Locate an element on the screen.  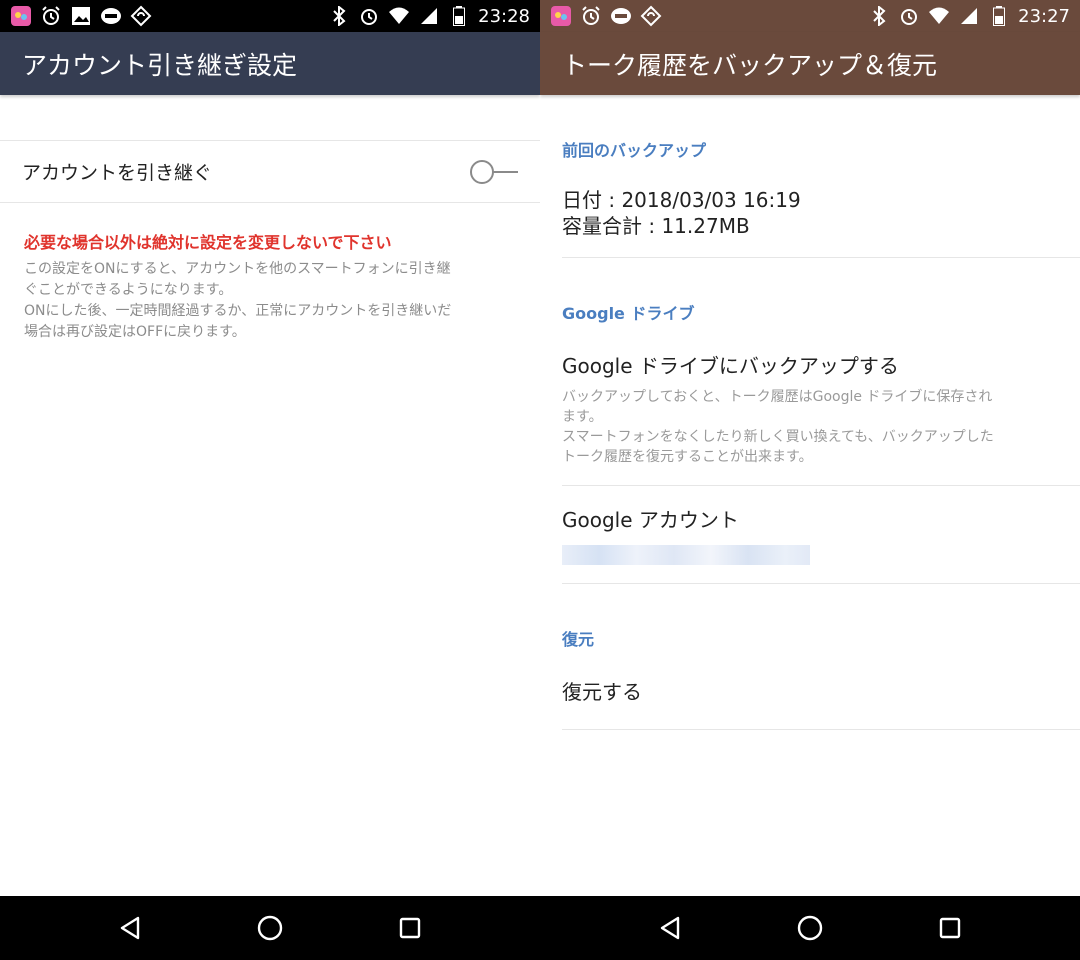
google-account-item: Google アカウント is located at coordinates (821, 535).